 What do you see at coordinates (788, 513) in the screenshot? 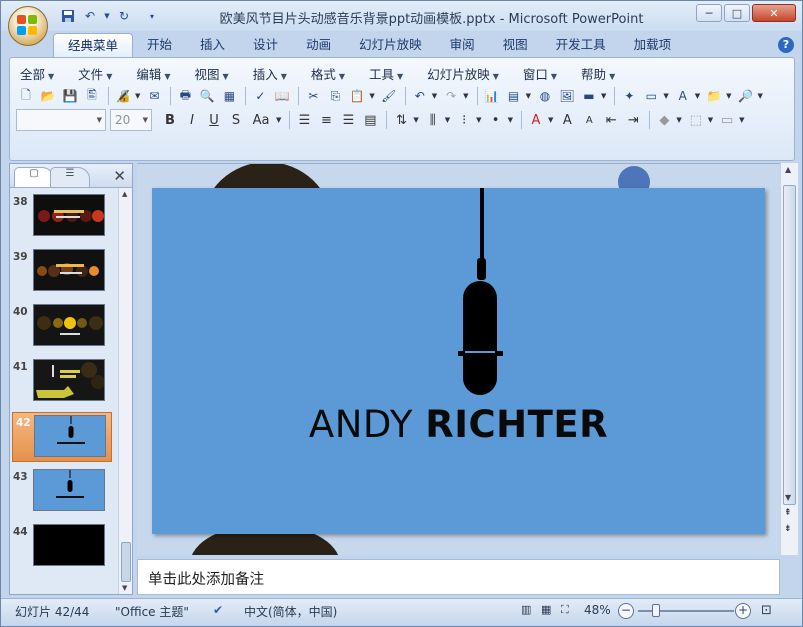
I see `previous-slide-icon: ⇞` at bounding box center [788, 513].